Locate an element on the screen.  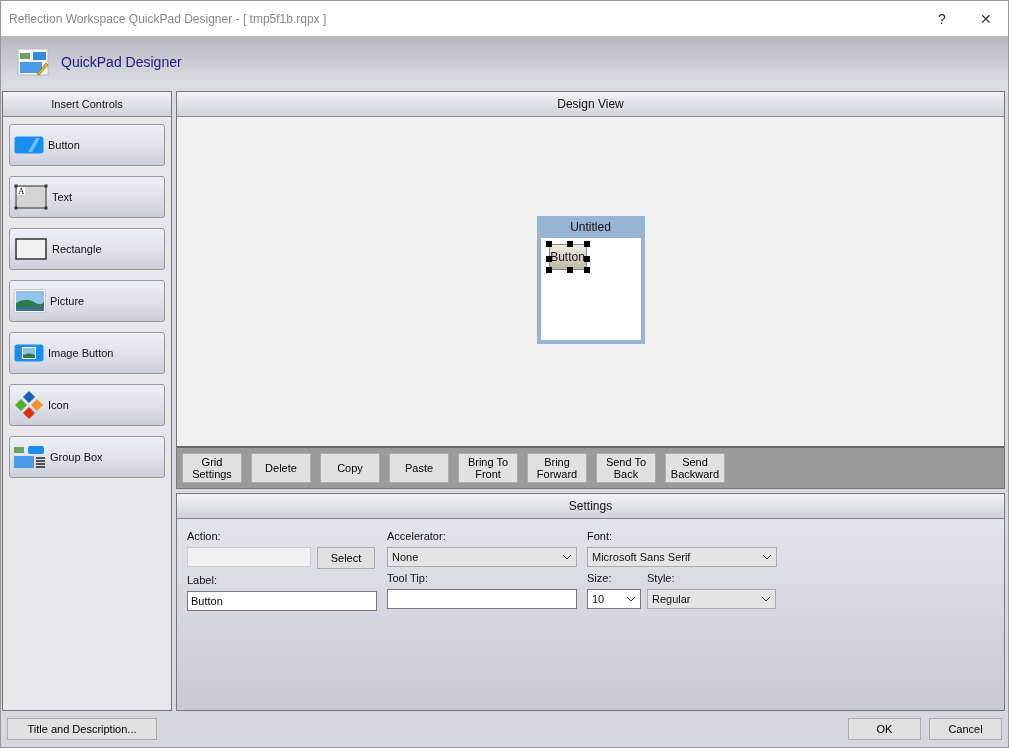
insert-control-button: Group Box is located at coordinates (87, 457).